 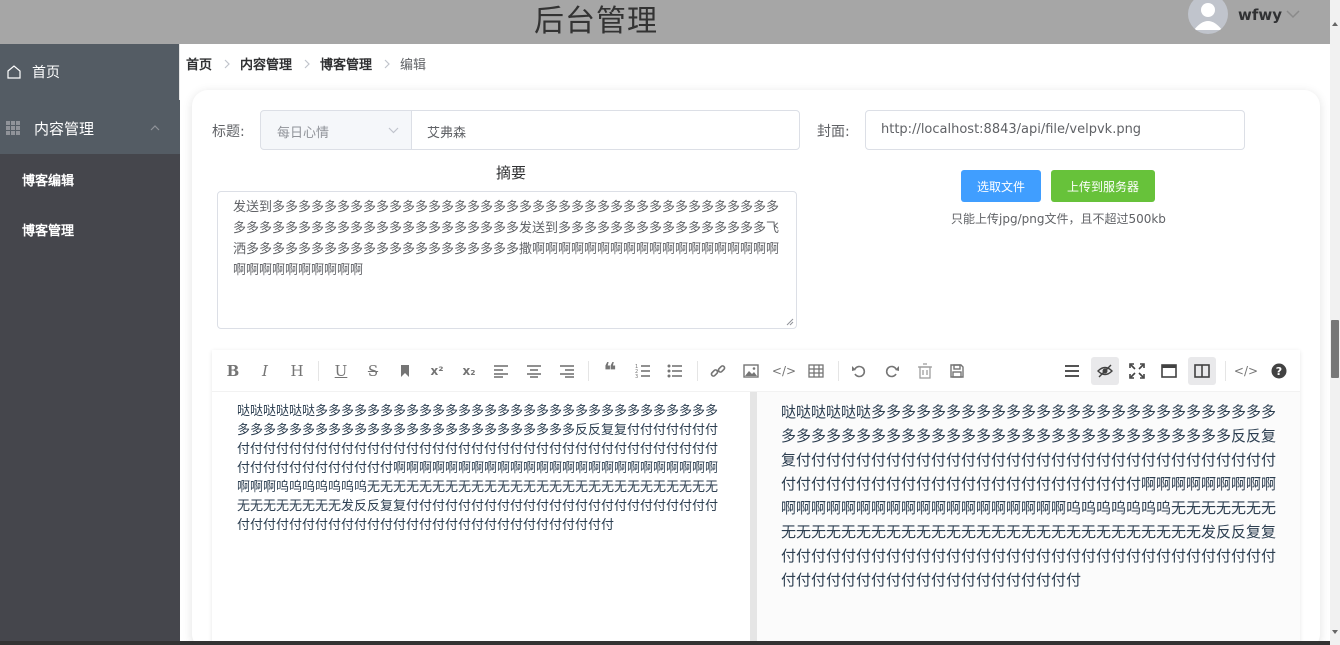 I want to click on home-icon, so click(x=14, y=72).